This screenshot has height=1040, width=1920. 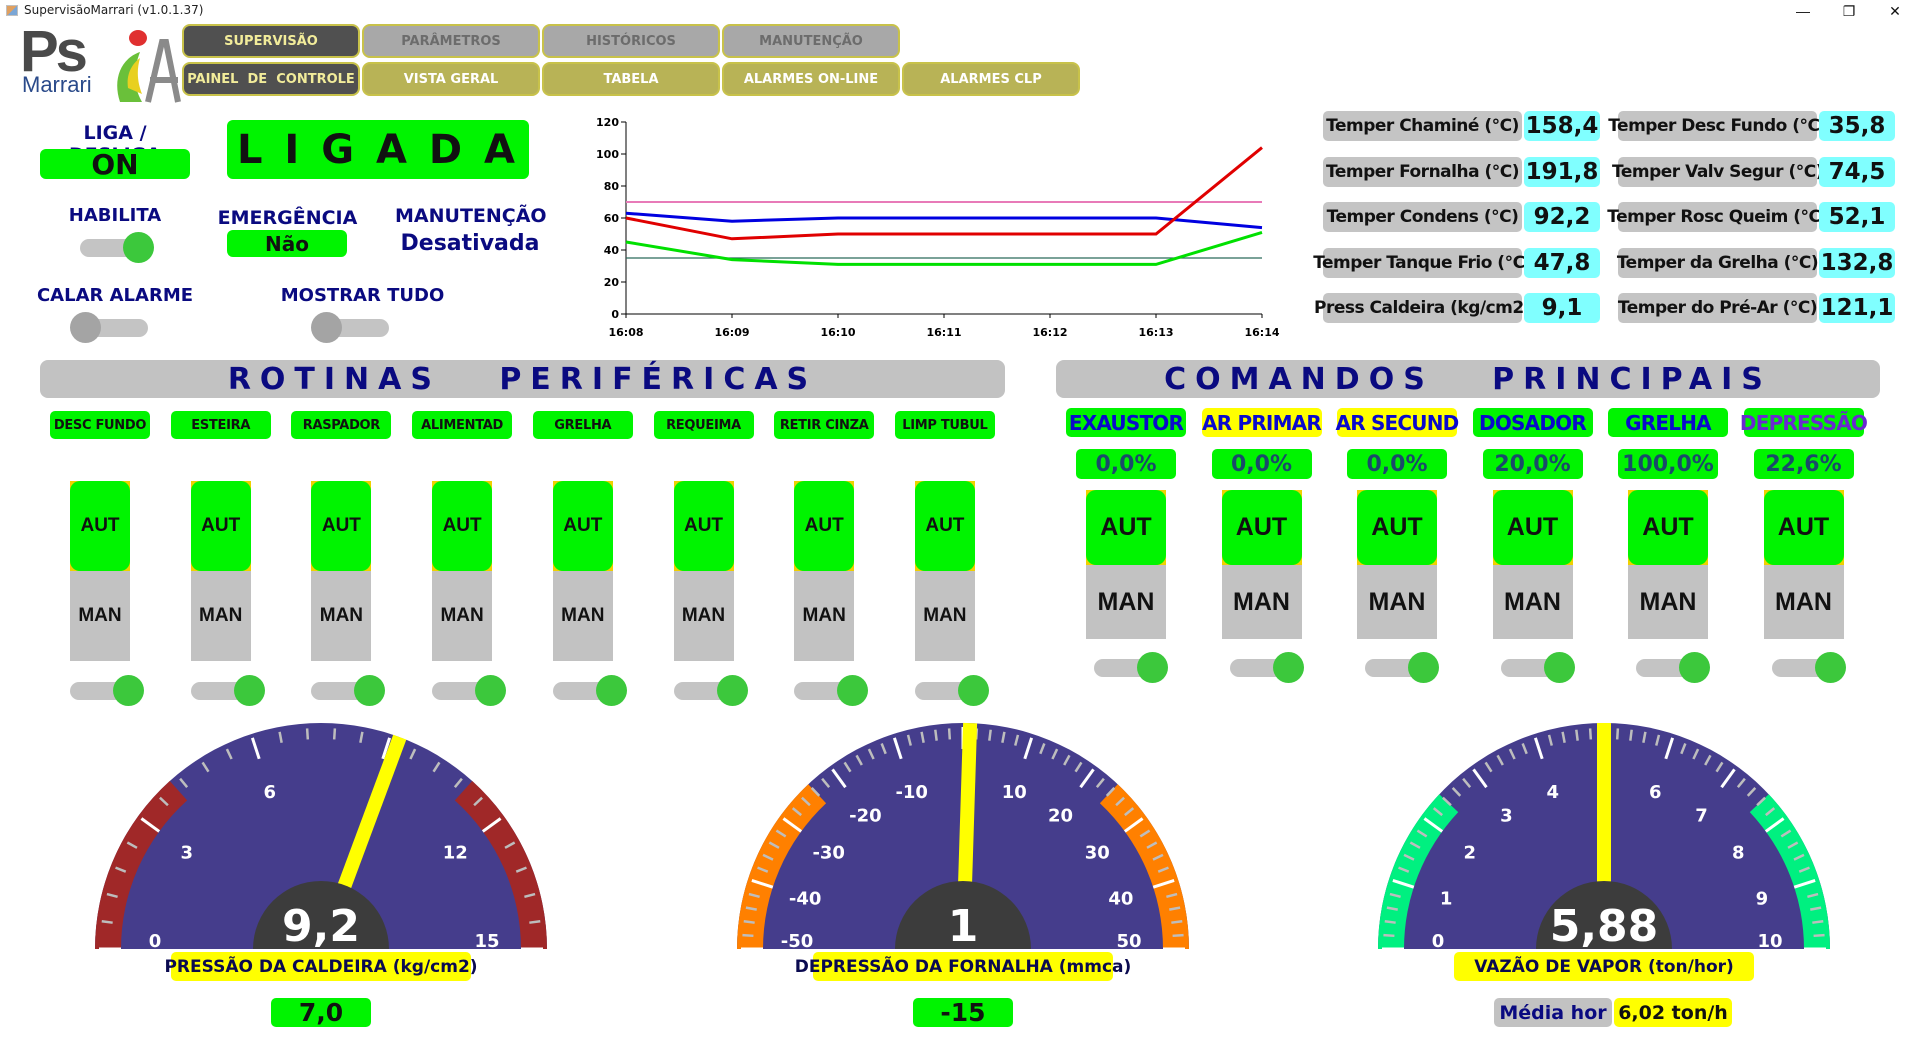 I want to click on reading-label: Temper Tanque Frio (°C), so click(x=1422, y=263).